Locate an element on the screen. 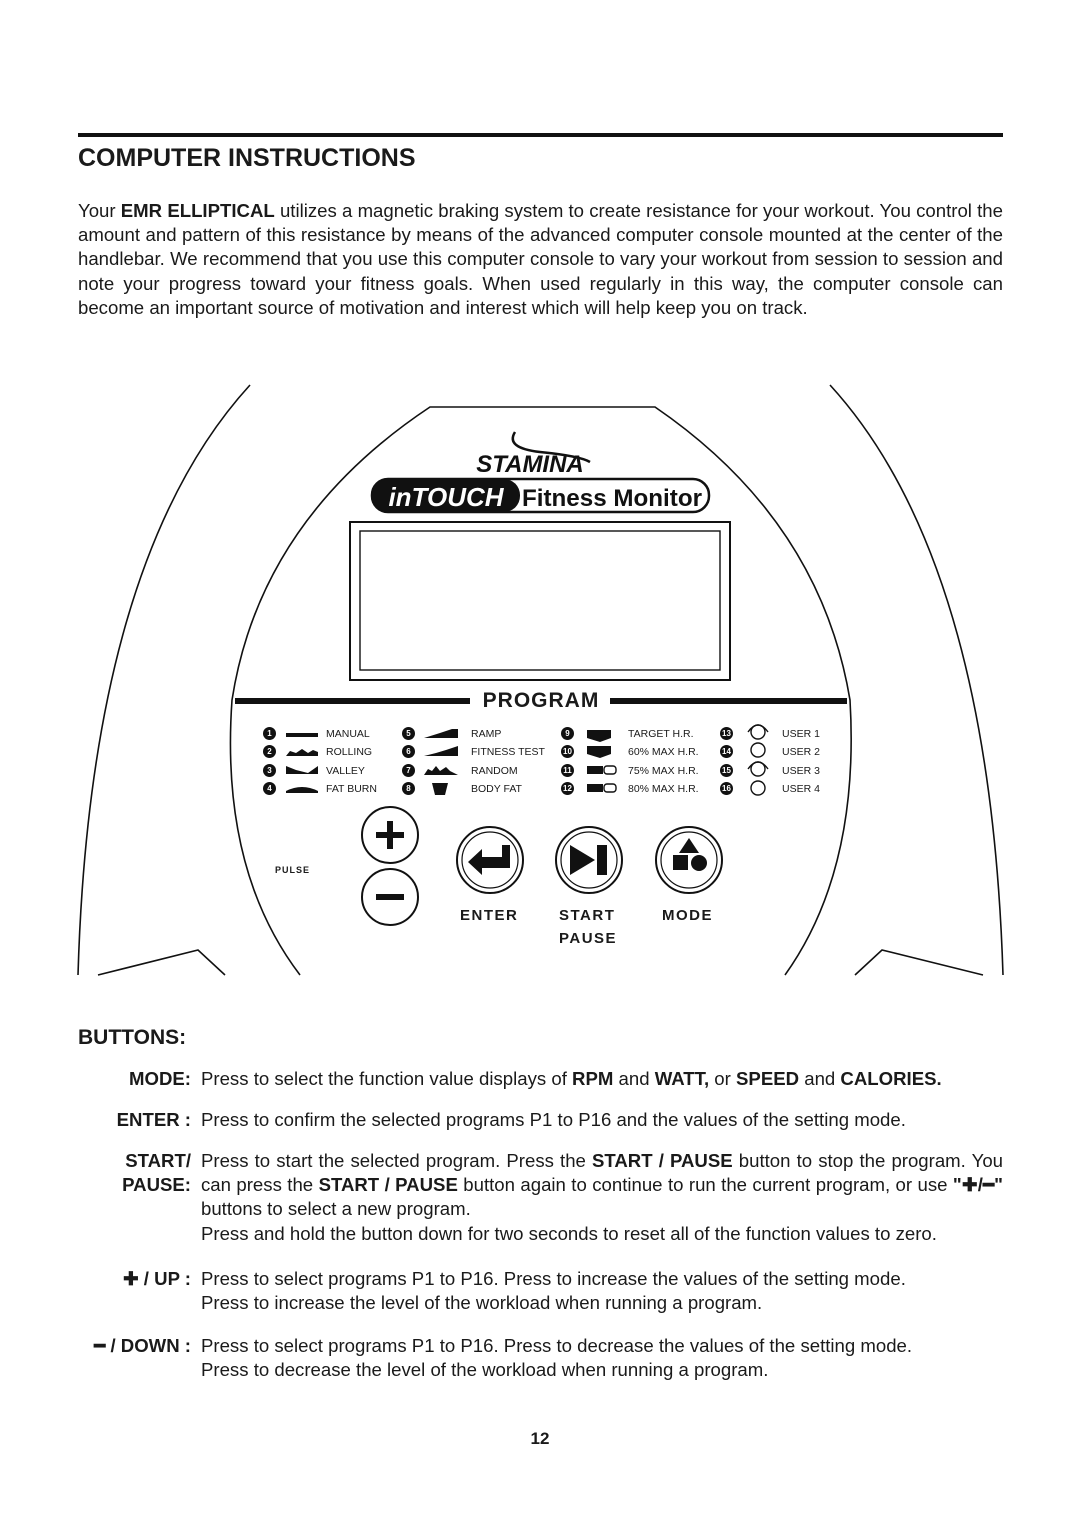 Image resolution: width=1080 pixels, height=1527 pixels. enter-icon is located at coordinates (489, 860).